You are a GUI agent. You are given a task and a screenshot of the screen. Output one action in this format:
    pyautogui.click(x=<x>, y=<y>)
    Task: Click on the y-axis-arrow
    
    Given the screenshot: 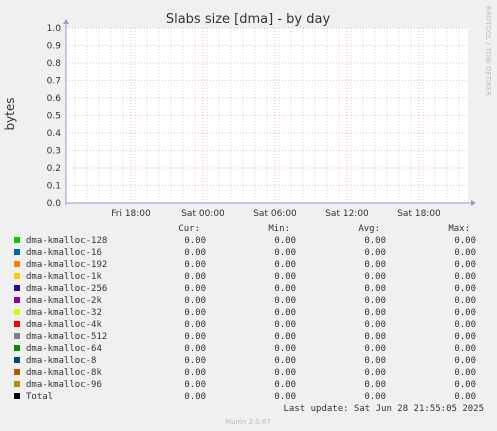 What is the action you would take?
    pyautogui.click(x=66, y=21)
    